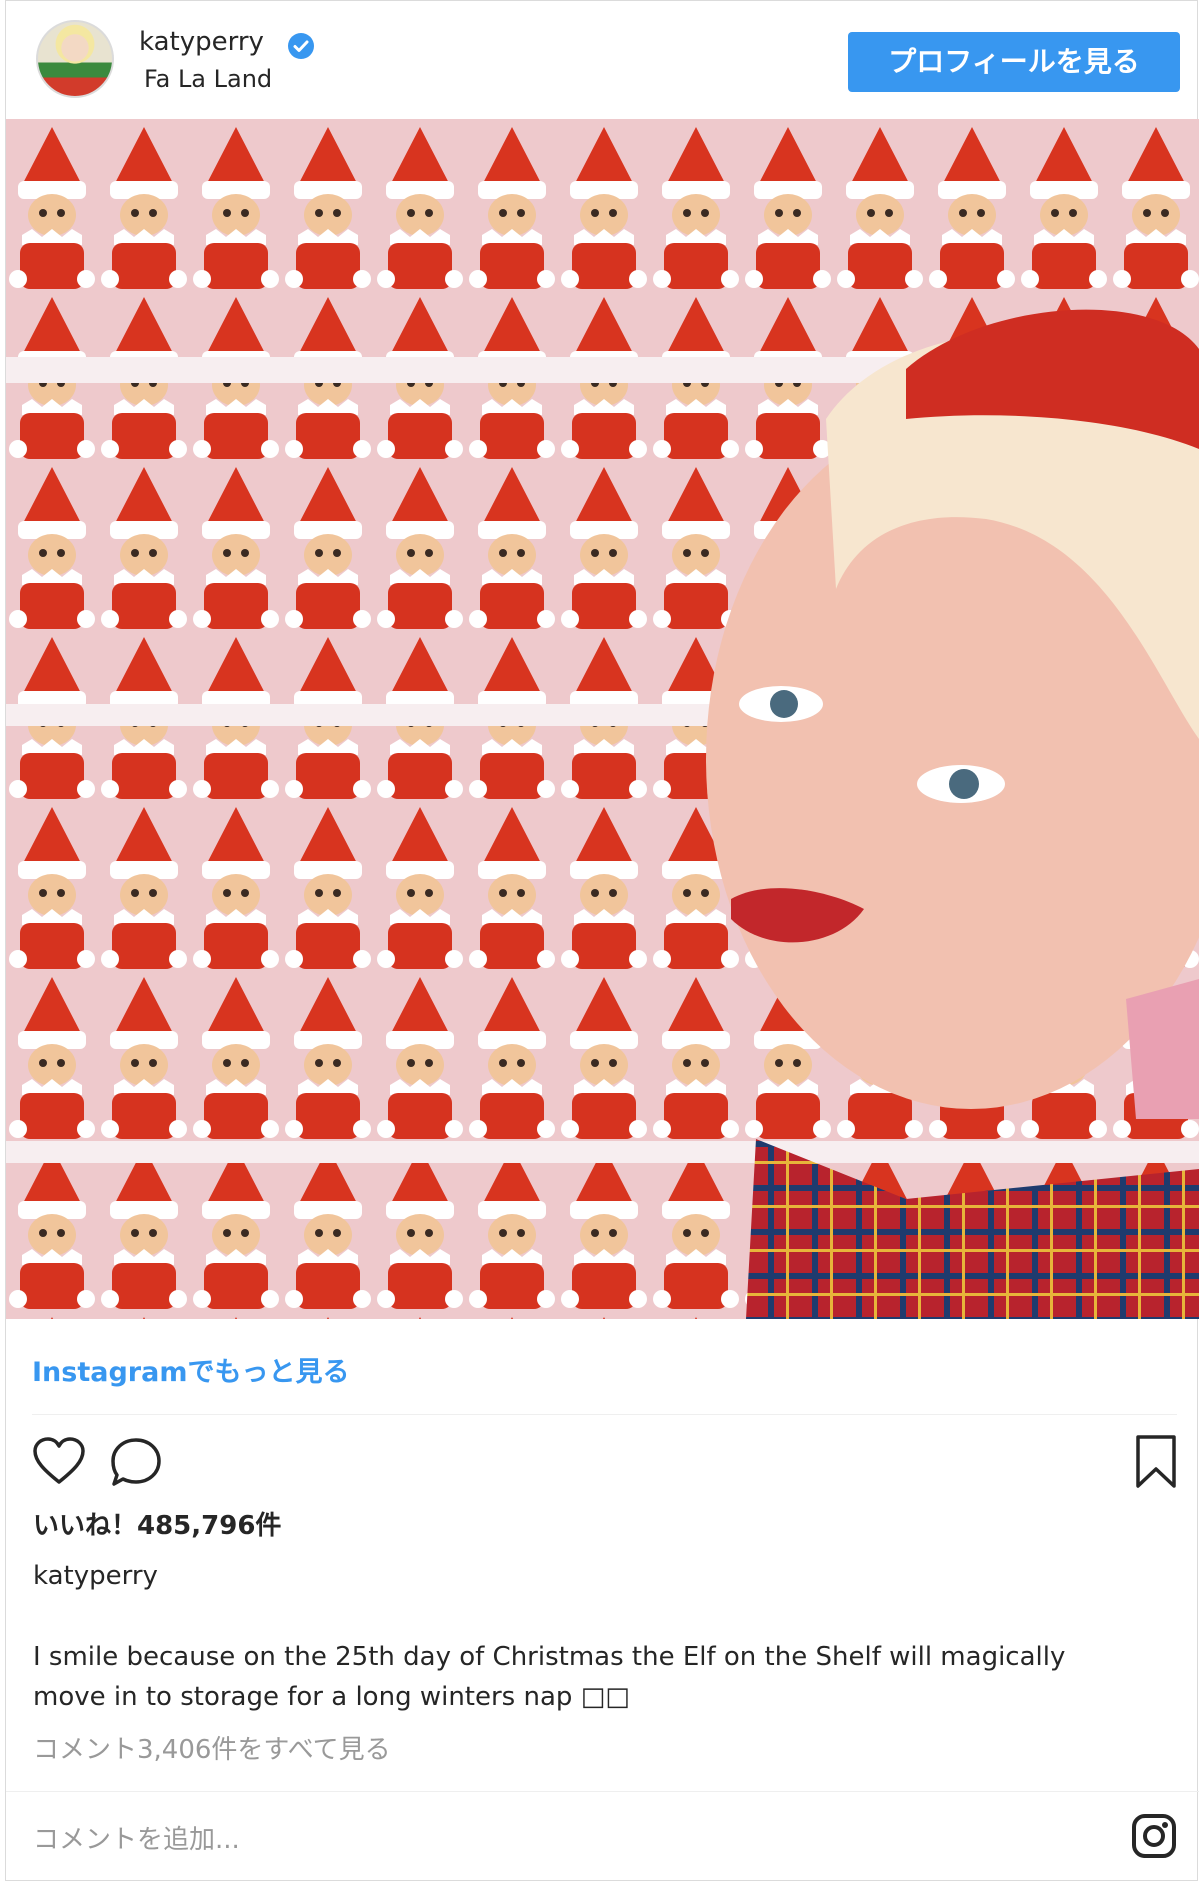 Image resolution: width=1200 pixels, height=1883 pixels. Describe the element at coordinates (1014, 62) in the screenshot. I see `view-profile-button: プロフィールを見る` at that location.